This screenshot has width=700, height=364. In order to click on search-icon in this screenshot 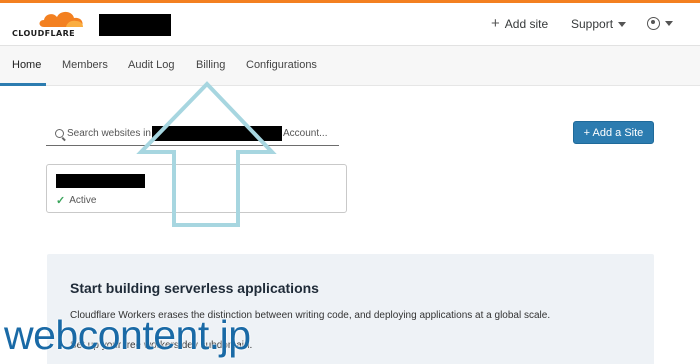, I will do `click(59, 133)`.